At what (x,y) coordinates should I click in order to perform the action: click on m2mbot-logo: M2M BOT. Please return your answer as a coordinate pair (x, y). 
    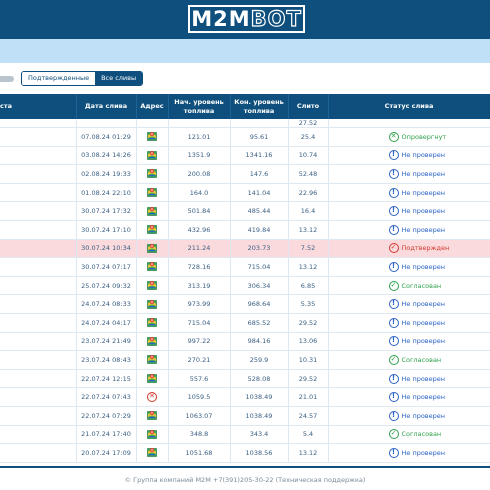
    Looking at the image, I should click on (246, 19).